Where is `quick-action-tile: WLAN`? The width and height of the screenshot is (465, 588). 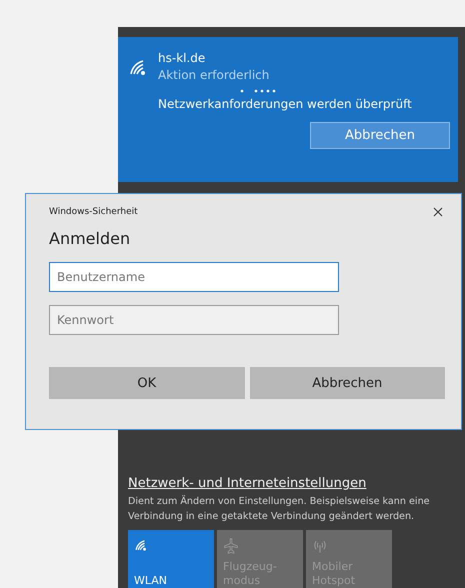 quick-action-tile: WLAN is located at coordinates (171, 559).